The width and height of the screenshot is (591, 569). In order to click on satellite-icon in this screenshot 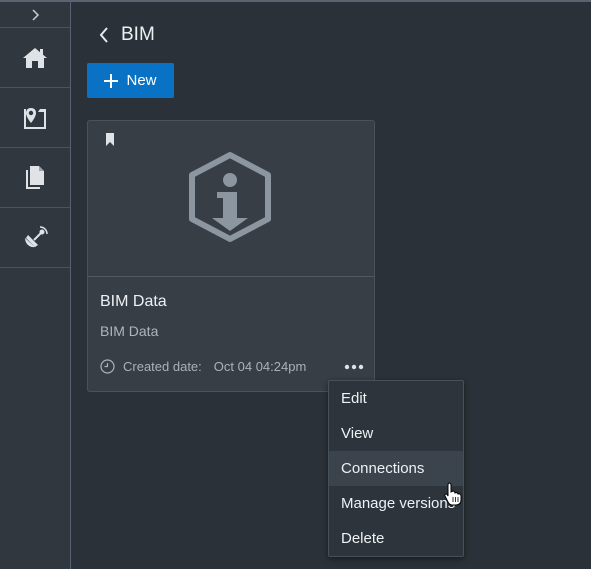, I will do `click(36, 236)`.